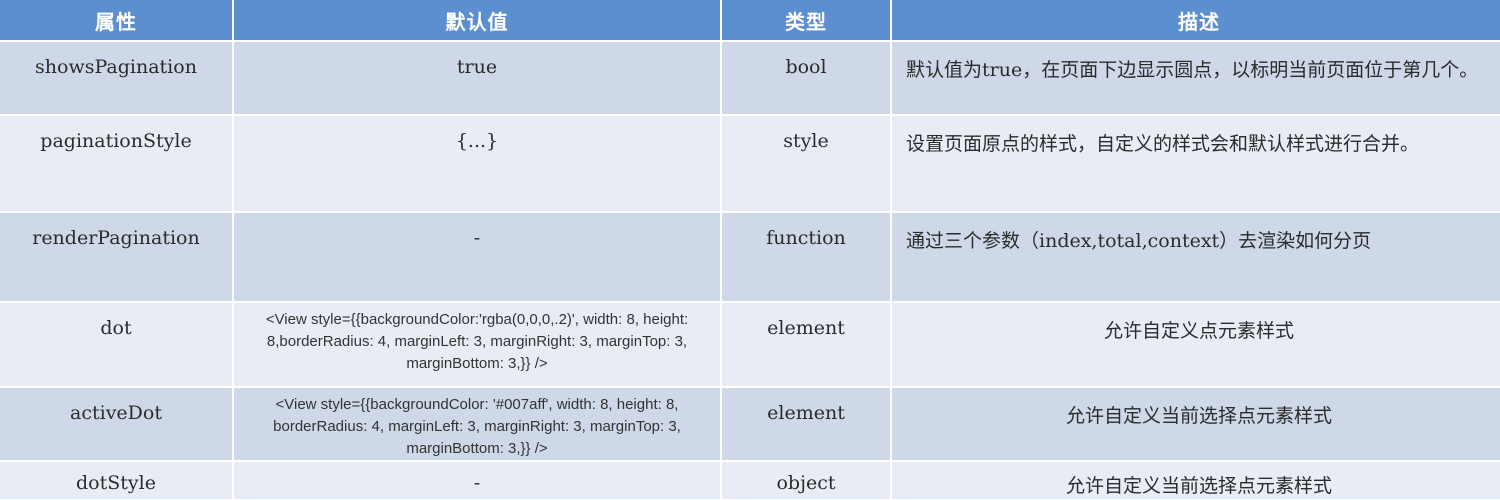 The width and height of the screenshot is (1500, 500). Describe the element at coordinates (806, 78) in the screenshot. I see `cell-type: bool` at that location.